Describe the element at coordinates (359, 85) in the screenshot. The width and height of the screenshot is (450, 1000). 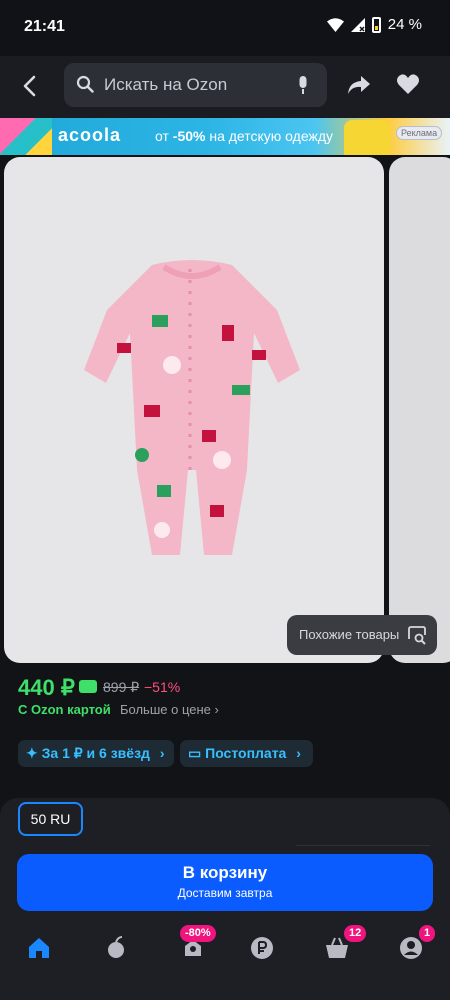
I see `share-icon` at that location.